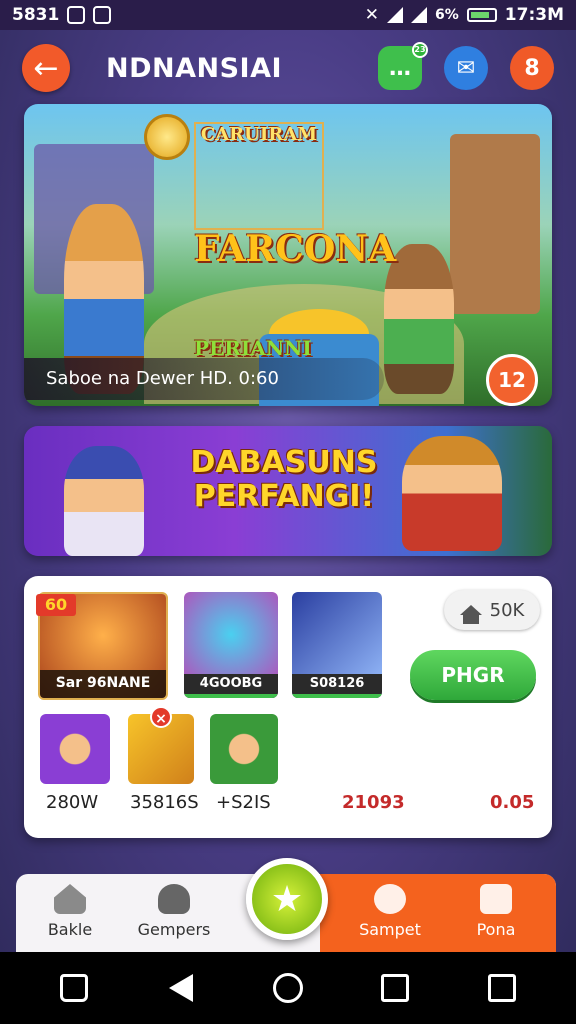 This screenshot has width=576, height=1024. I want to click on stat-value: 50K, so click(507, 610).